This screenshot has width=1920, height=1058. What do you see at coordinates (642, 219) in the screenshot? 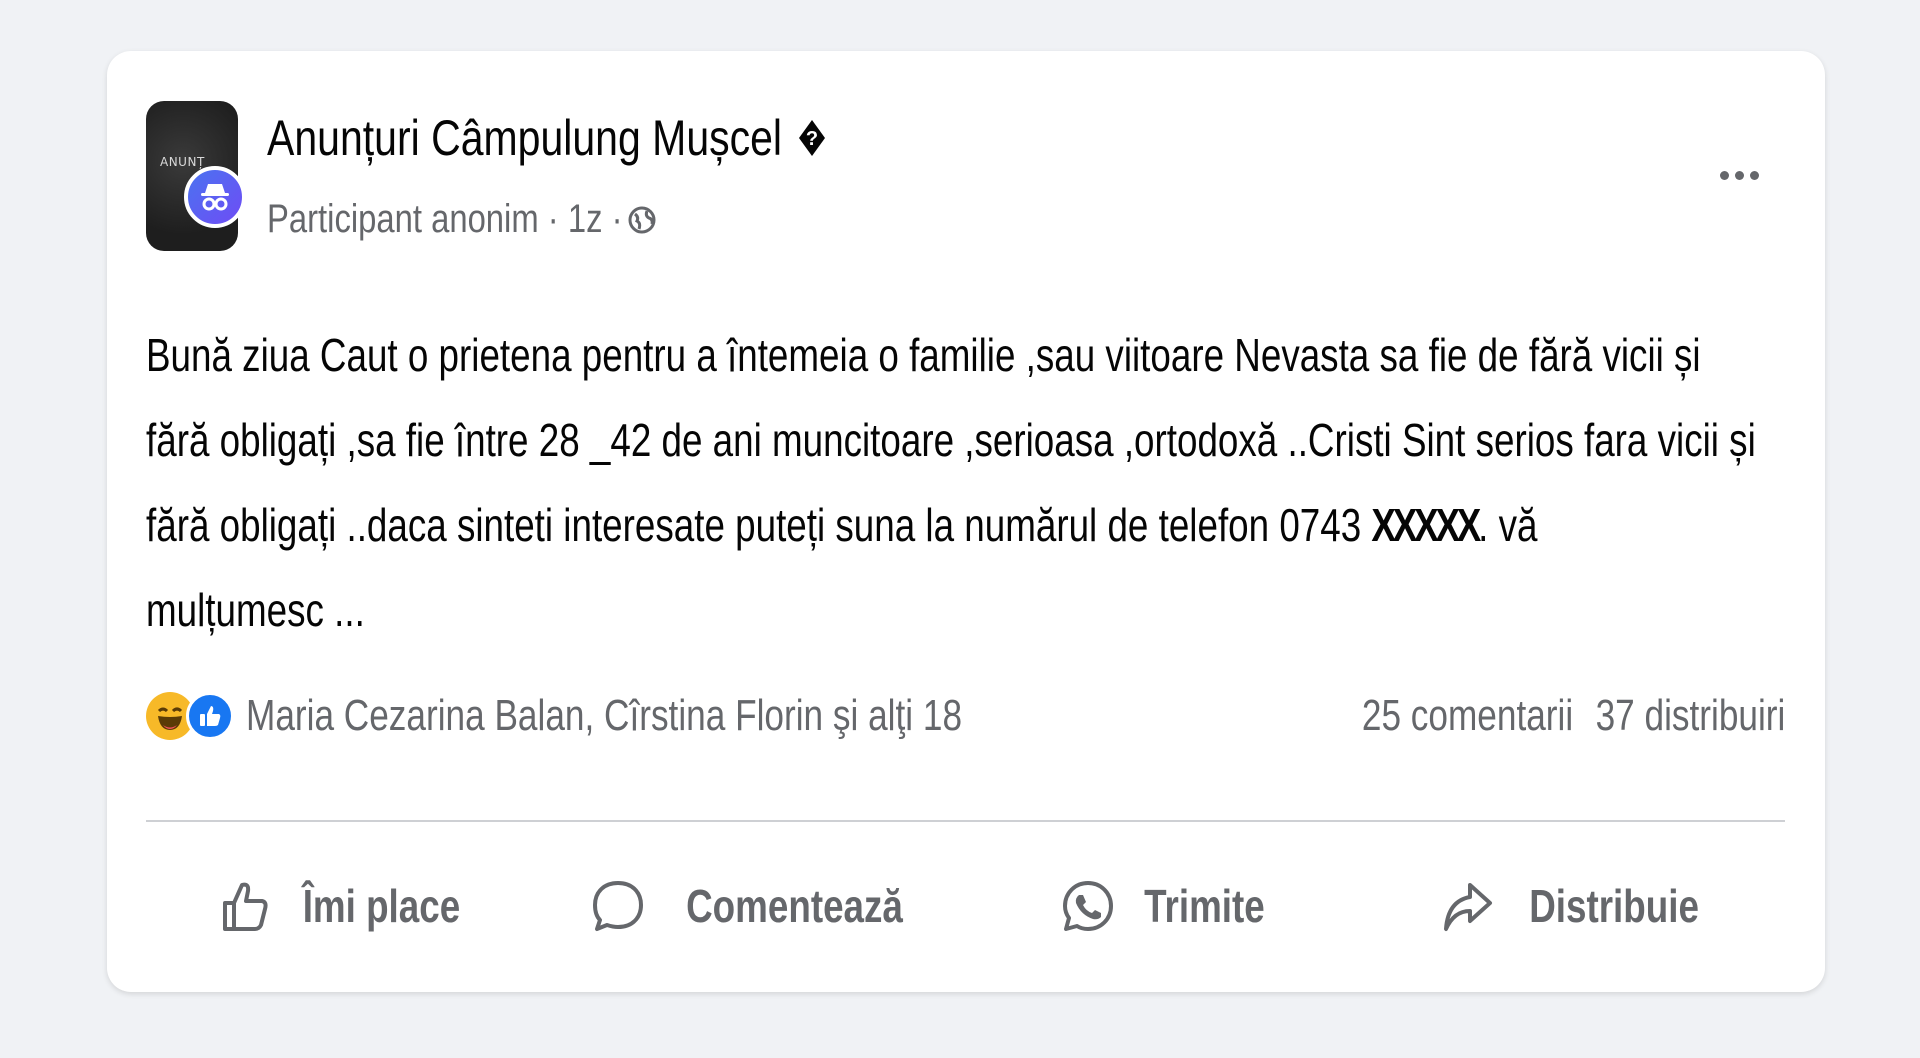
I see `globe-icon` at bounding box center [642, 219].